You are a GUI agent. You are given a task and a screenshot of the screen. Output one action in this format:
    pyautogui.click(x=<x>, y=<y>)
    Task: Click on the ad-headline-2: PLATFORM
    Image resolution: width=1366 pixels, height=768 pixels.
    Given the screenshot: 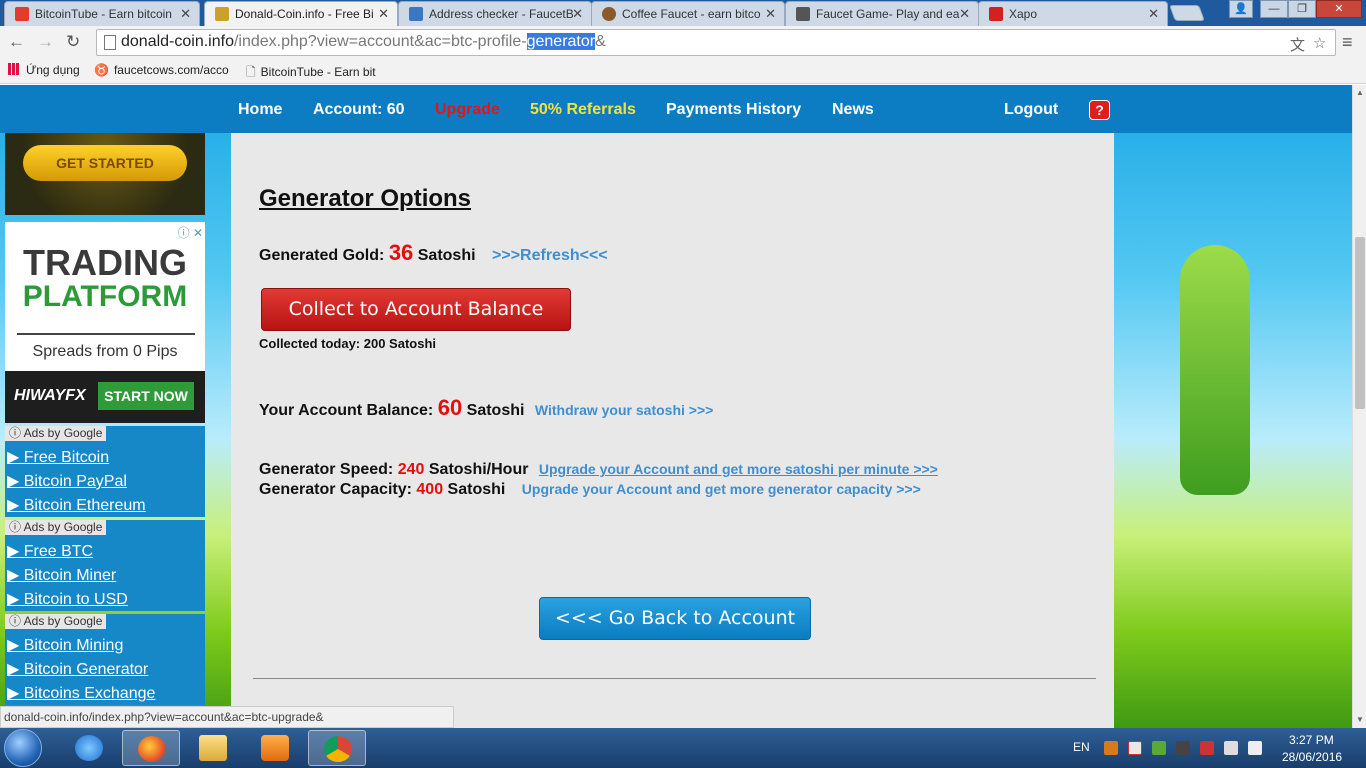 What is the action you would take?
    pyautogui.click(x=105, y=296)
    